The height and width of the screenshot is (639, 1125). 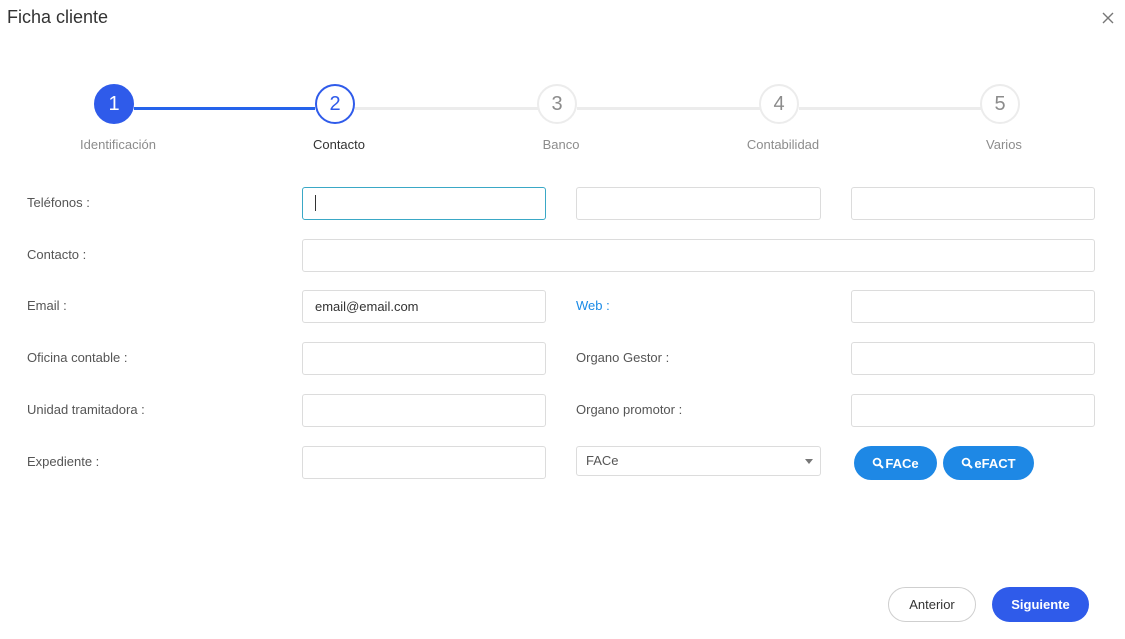 What do you see at coordinates (623, 357) in the screenshot?
I see `organo-gestor-label: Organo Gestor :` at bounding box center [623, 357].